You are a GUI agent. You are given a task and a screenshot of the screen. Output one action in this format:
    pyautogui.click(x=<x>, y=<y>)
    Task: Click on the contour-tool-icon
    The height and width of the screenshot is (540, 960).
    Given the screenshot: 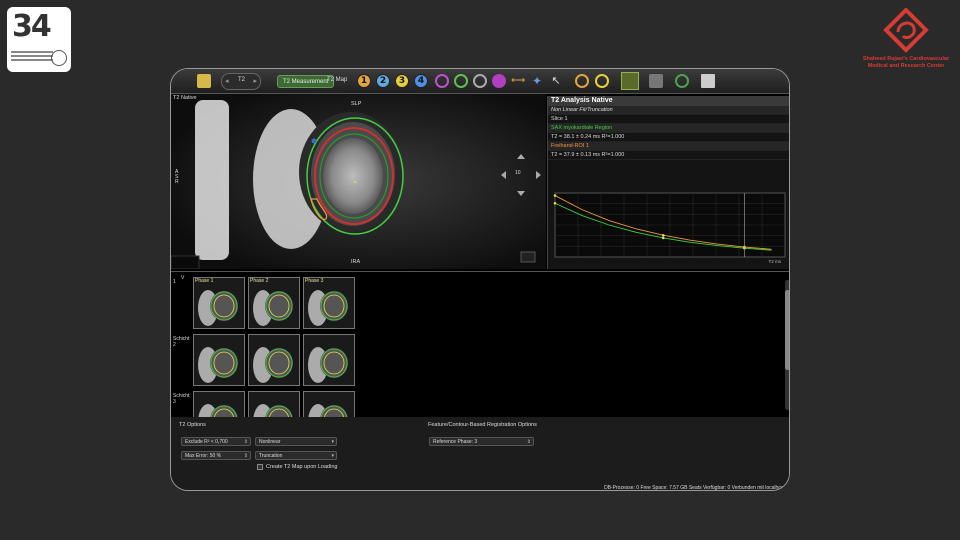 What is the action you would take?
    pyautogui.click(x=442, y=81)
    